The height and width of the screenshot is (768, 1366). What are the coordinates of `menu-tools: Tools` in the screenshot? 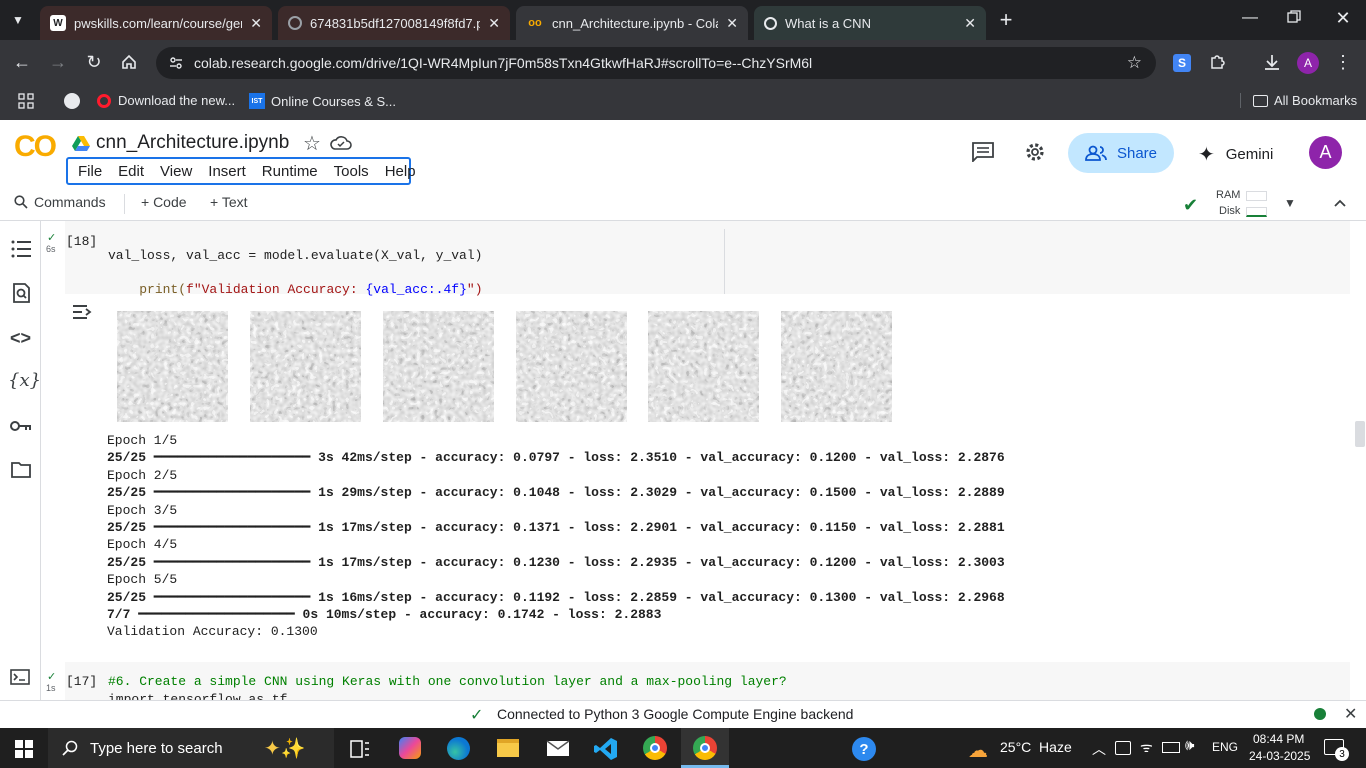 It's located at (351, 171).